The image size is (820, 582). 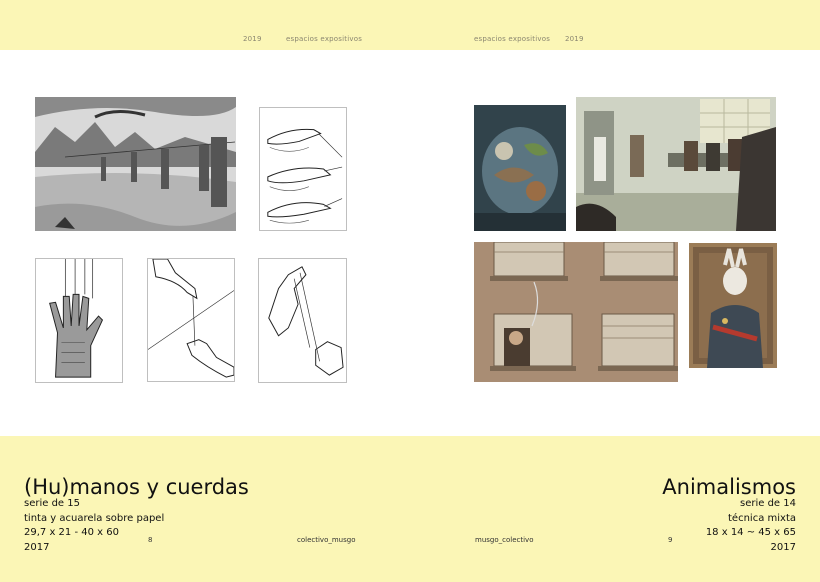 I want to click on painting-waiting-room, so click(x=676, y=164).